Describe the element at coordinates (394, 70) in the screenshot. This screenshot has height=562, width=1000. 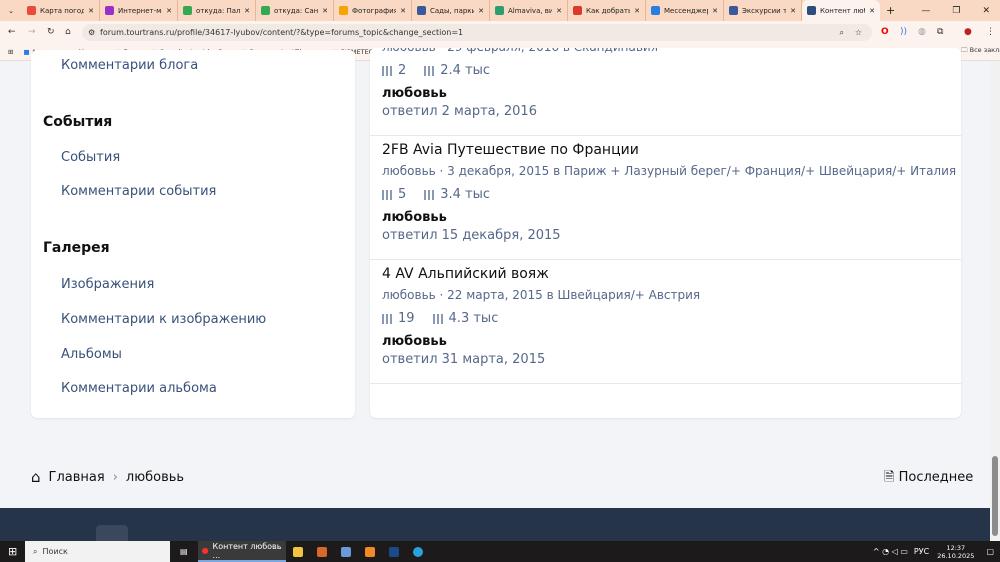
I see `replies-count: 2` at that location.